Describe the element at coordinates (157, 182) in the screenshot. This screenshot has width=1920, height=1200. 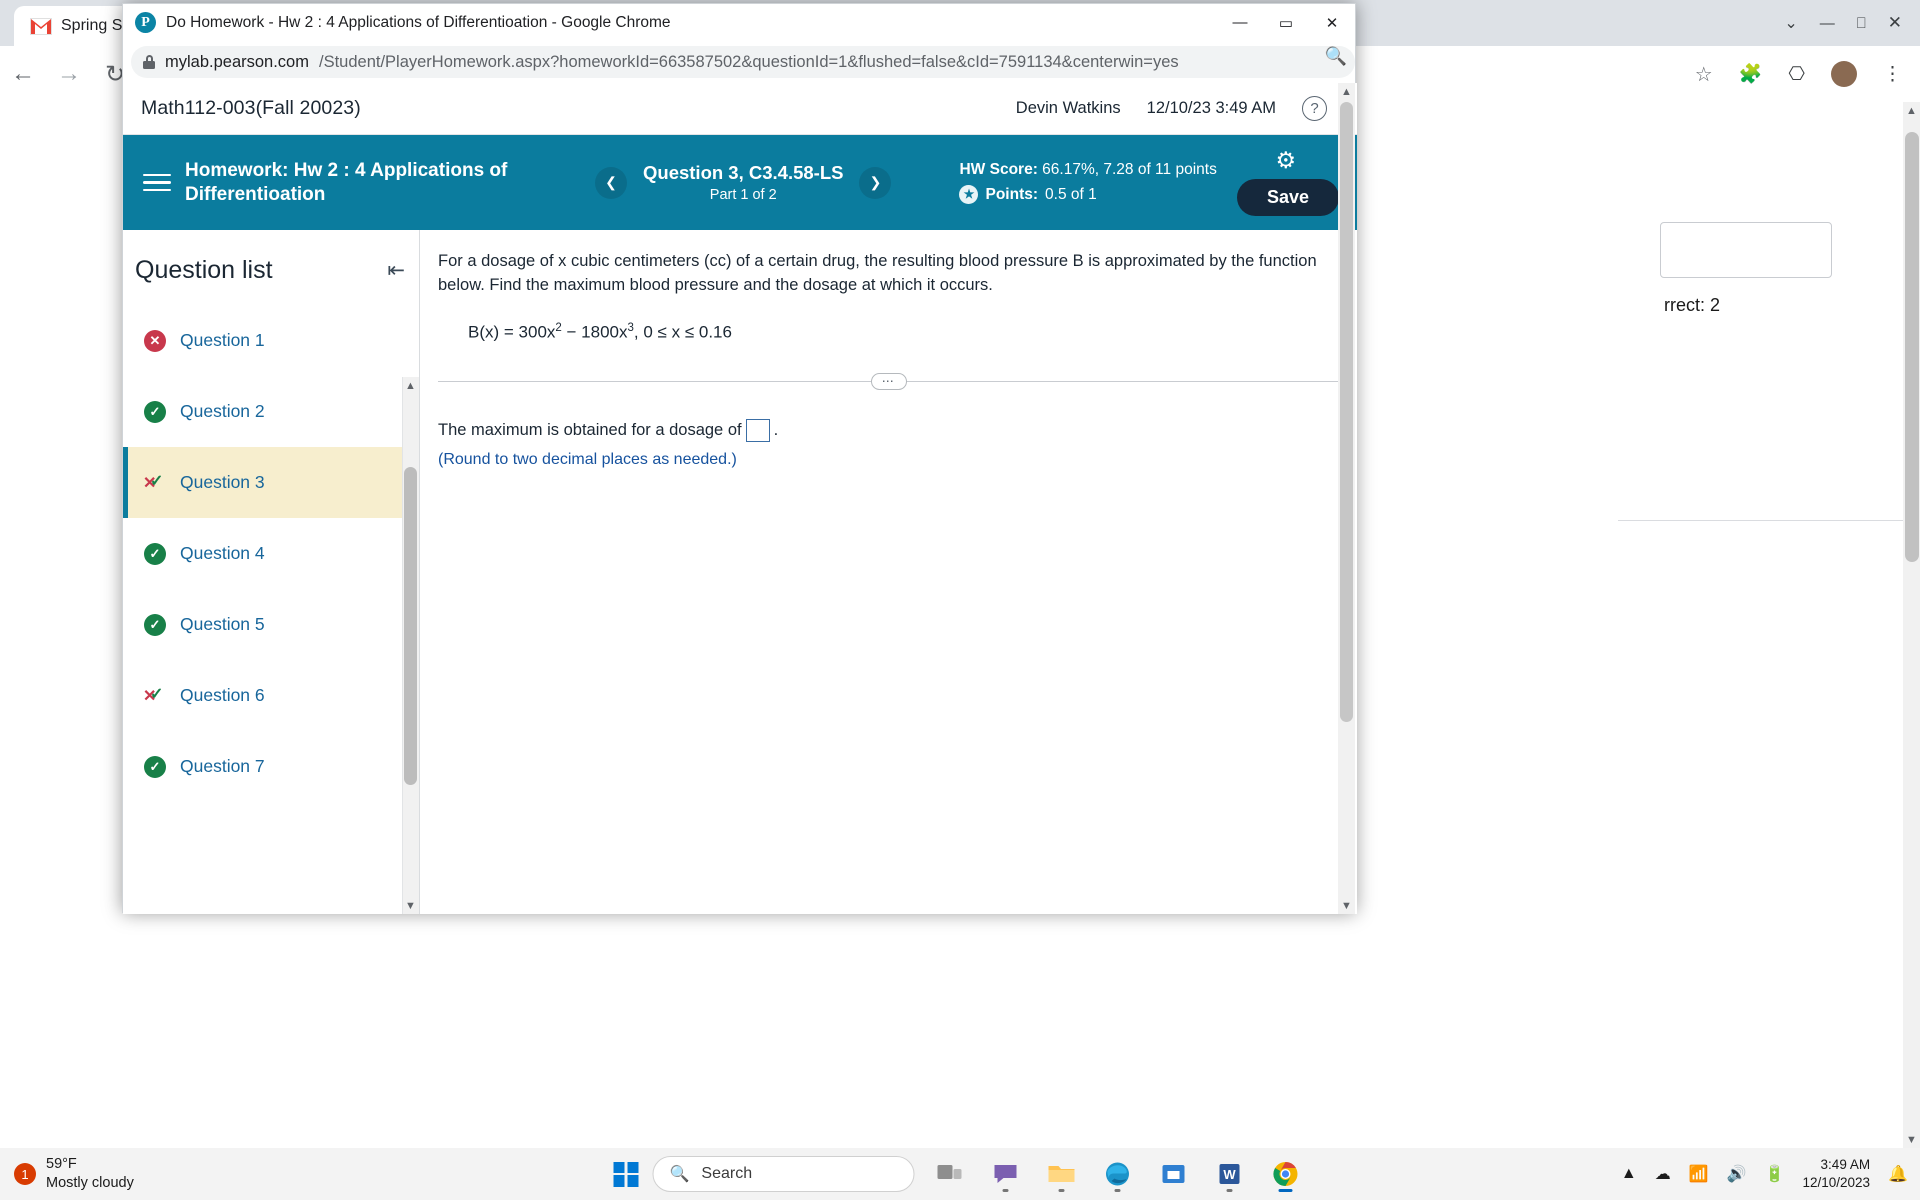
I see `hamburger-menu-icon` at that location.